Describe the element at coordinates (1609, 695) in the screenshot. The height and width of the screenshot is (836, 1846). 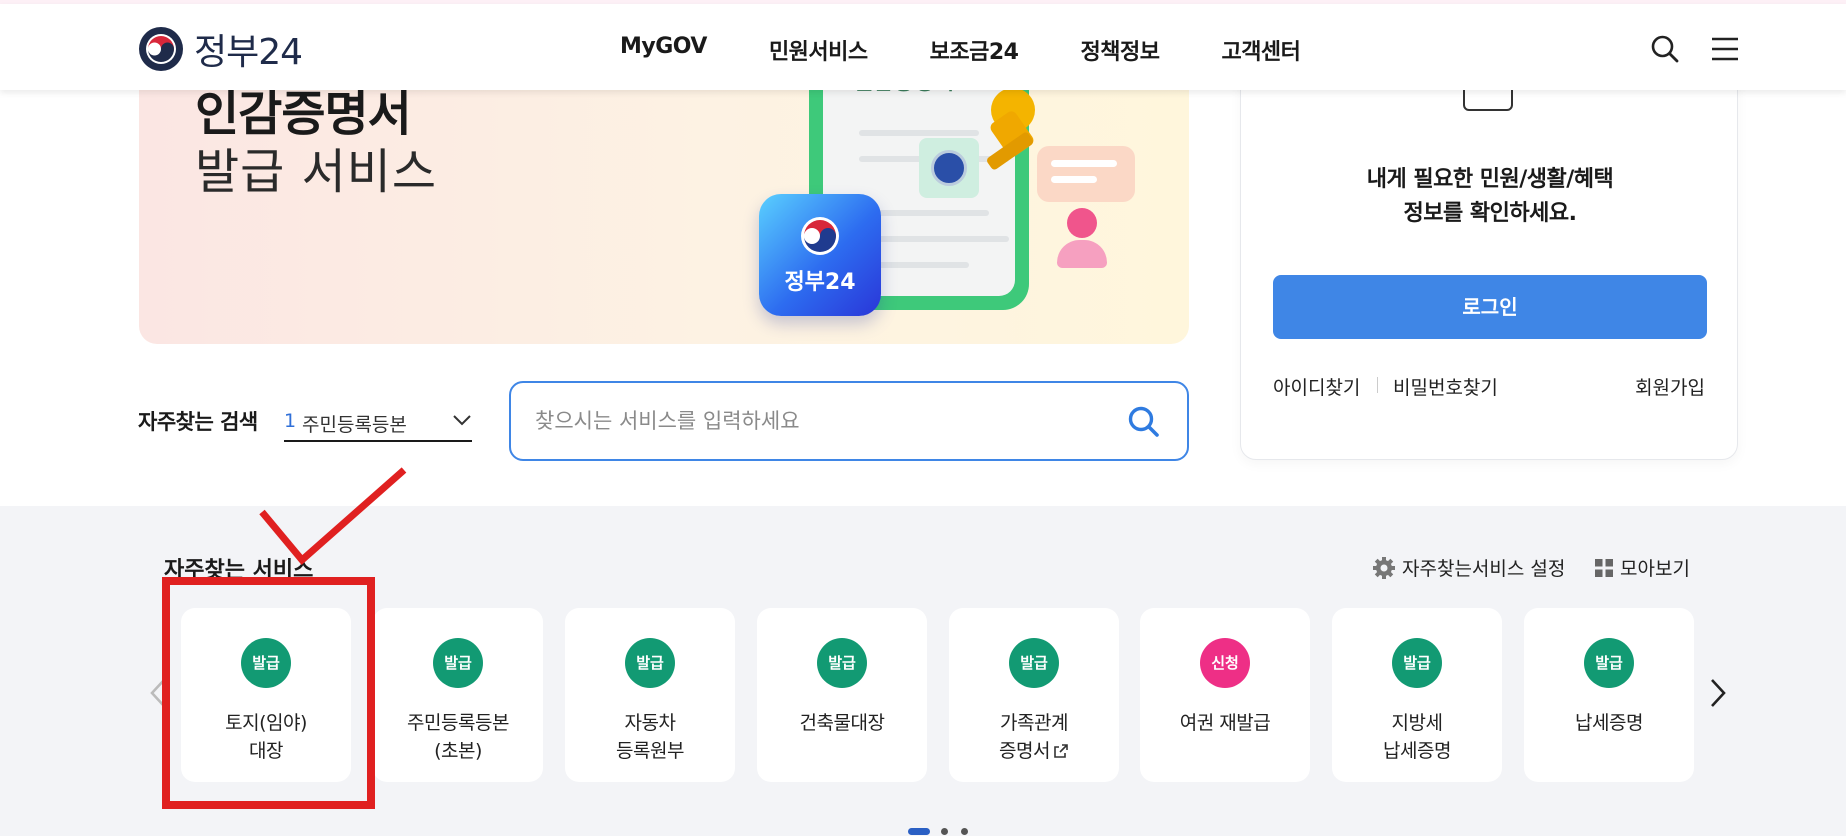
I see `service-card: 발급납세증명` at that location.